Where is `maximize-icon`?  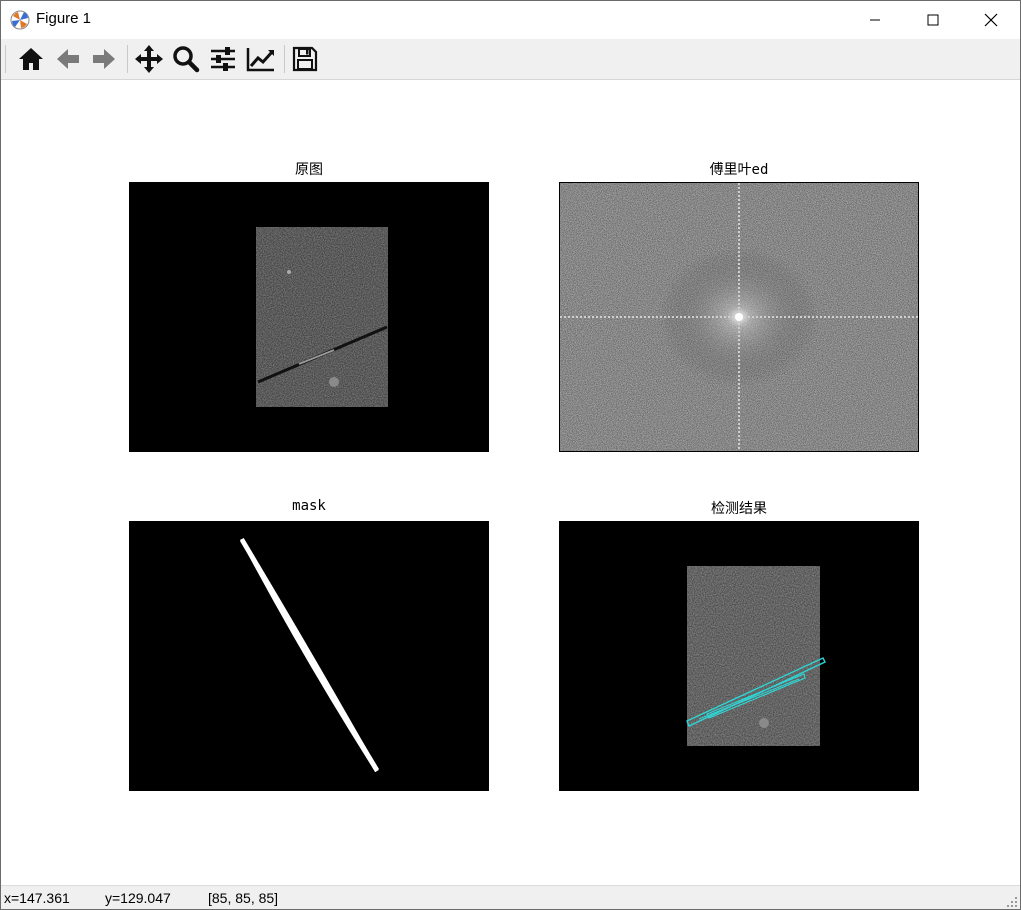
maximize-icon is located at coordinates (933, 20).